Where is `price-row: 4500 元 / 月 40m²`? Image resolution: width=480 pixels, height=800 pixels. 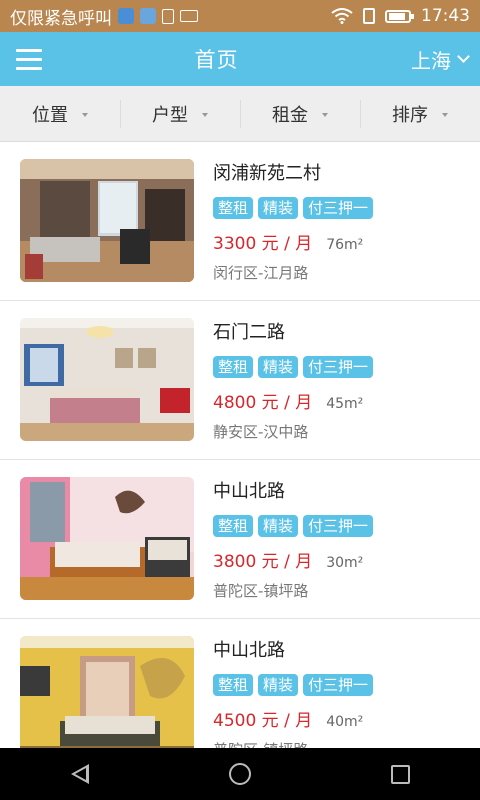
price-row: 4500 元 / 月 40m² is located at coordinates (293, 718).